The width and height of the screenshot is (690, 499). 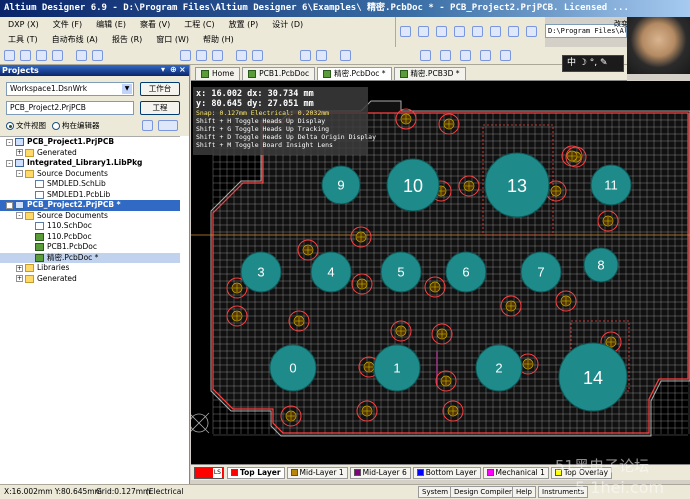 What do you see at coordinates (90, 195) in the screenshot?
I see `tree-item: SMDLED1.PcbLib` at bounding box center [90, 195].